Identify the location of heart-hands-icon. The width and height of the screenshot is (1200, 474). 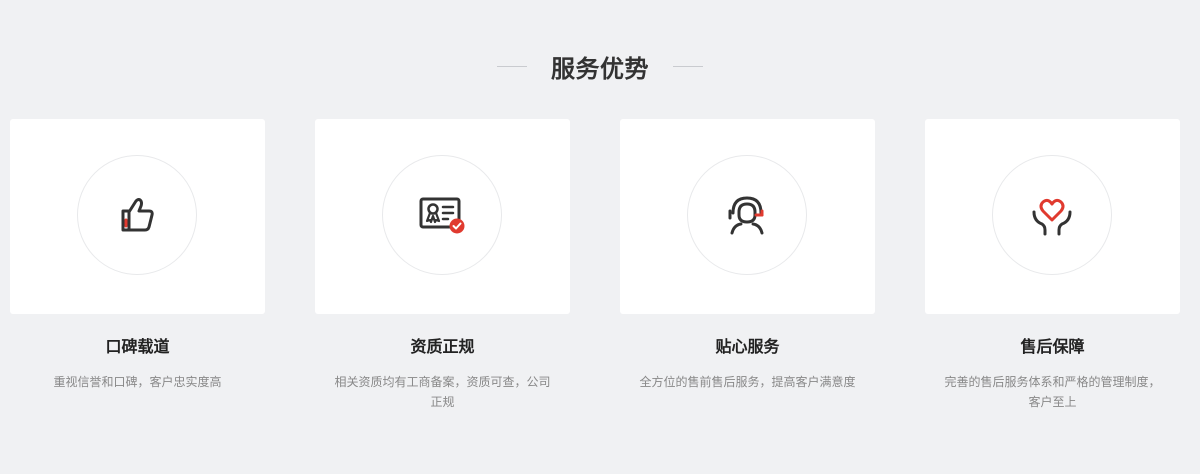
(1052, 217).